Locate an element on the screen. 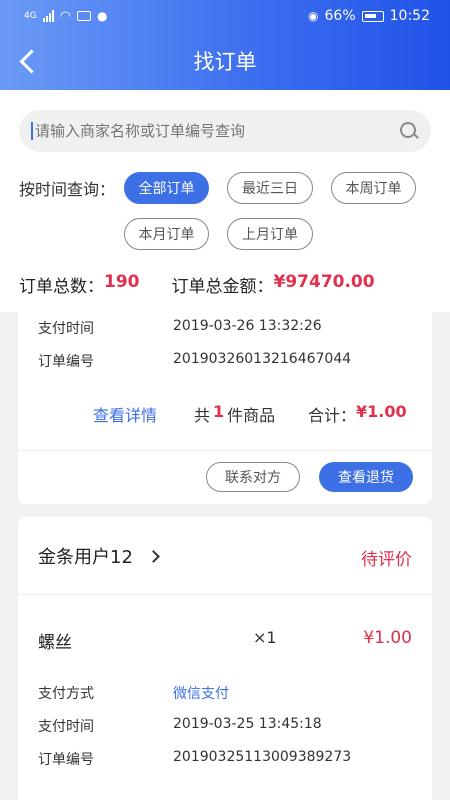 This screenshot has width=450, height=800. signal-icon is located at coordinates (48, 16).